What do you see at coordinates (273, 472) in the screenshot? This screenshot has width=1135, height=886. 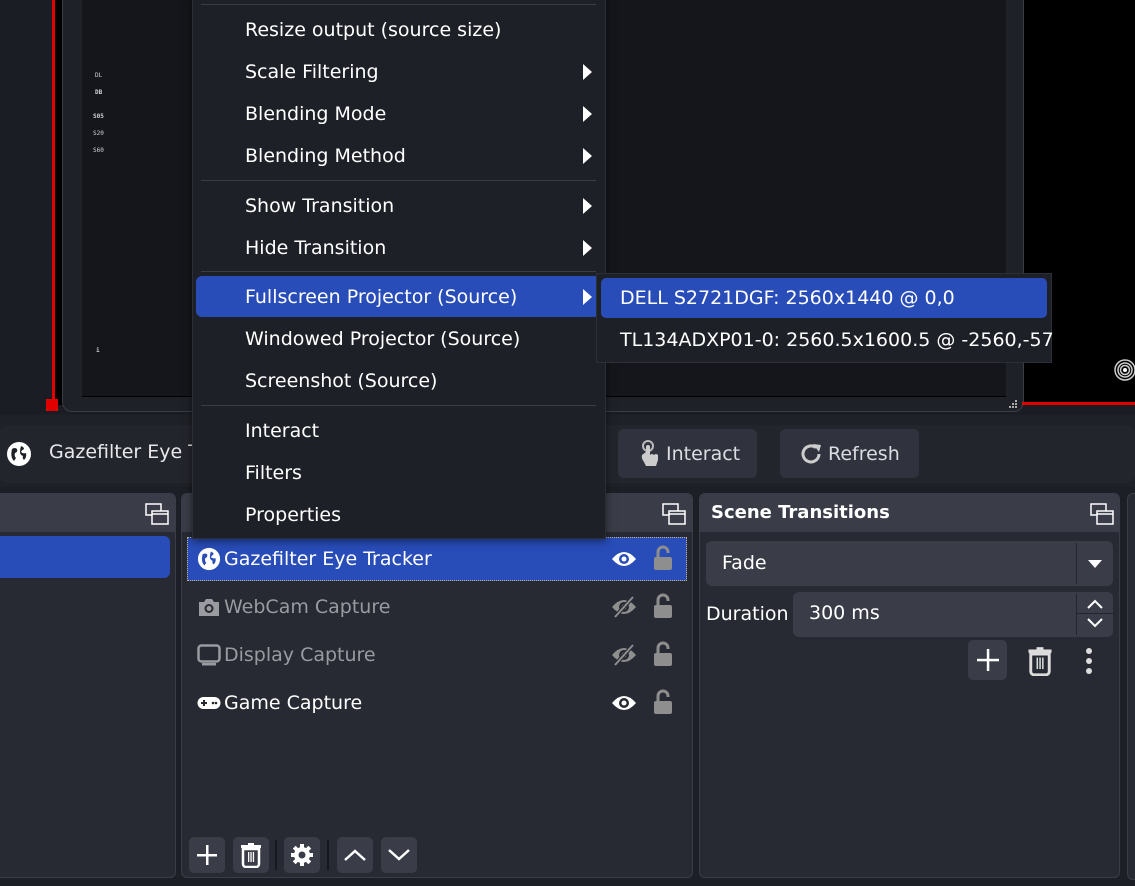 I see `menu-item-label: Filters` at bounding box center [273, 472].